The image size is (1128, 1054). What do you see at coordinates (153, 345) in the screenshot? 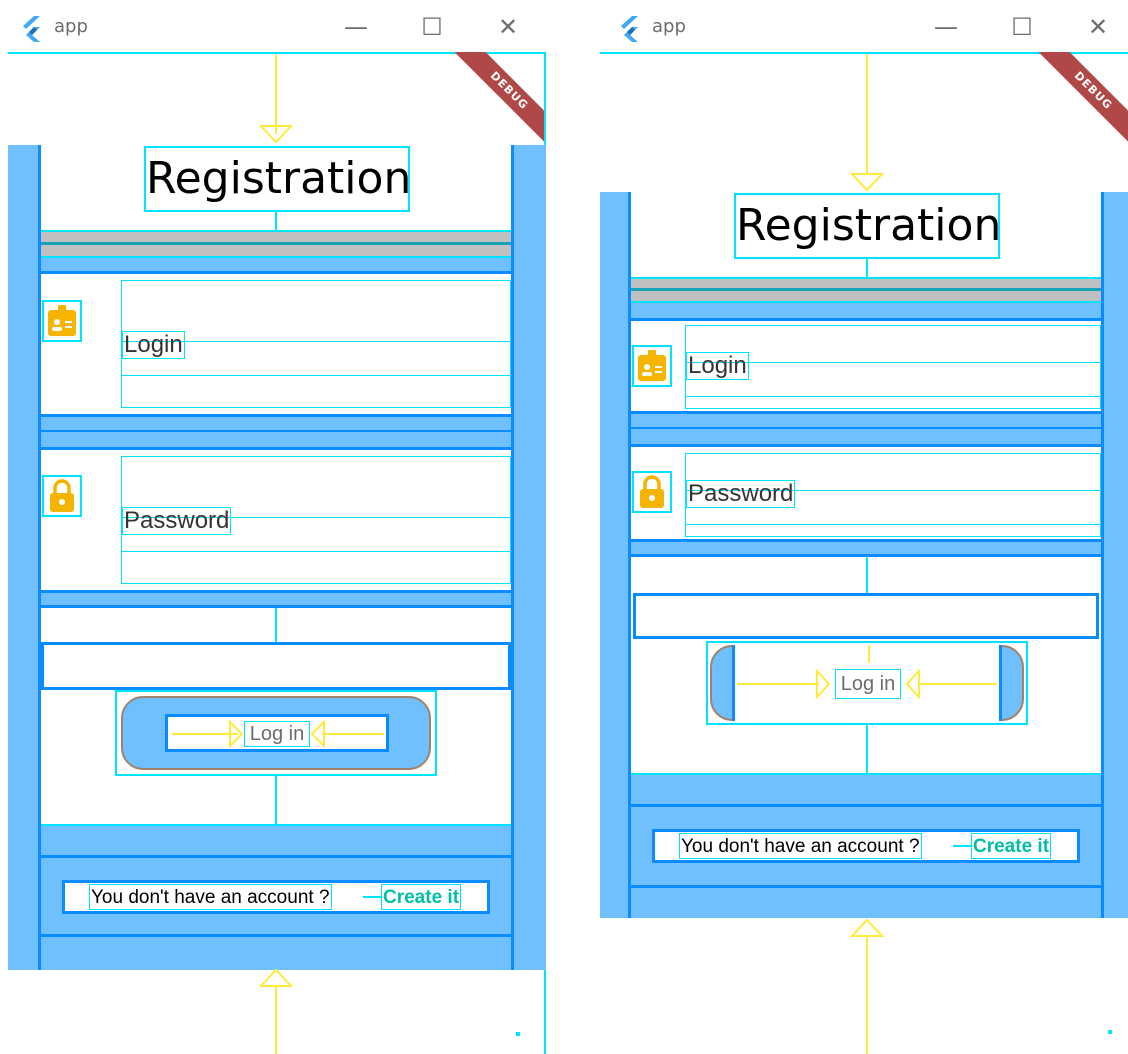
I see `login-label: Login` at bounding box center [153, 345].